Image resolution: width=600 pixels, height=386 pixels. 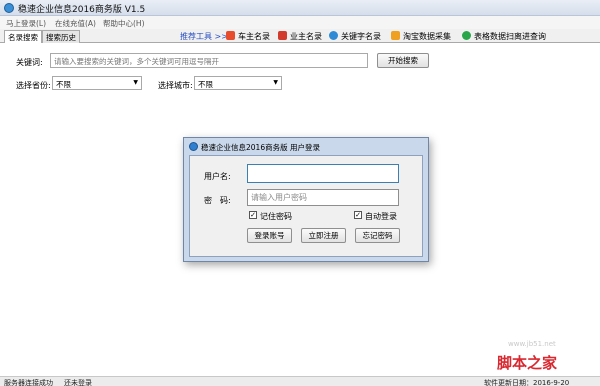 I want to click on login-dialog-title-bar: 稳速企业信息2016商务版 用户登录, so click(x=306, y=146).